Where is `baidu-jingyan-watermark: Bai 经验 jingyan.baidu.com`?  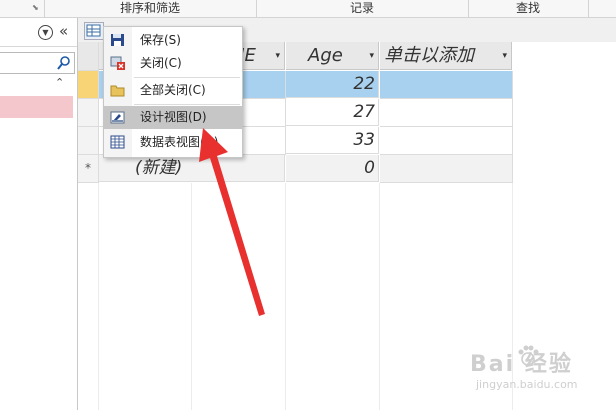
baidu-jingyan-watermark: Bai 经验 jingyan.baidu.com is located at coordinates (540, 369).